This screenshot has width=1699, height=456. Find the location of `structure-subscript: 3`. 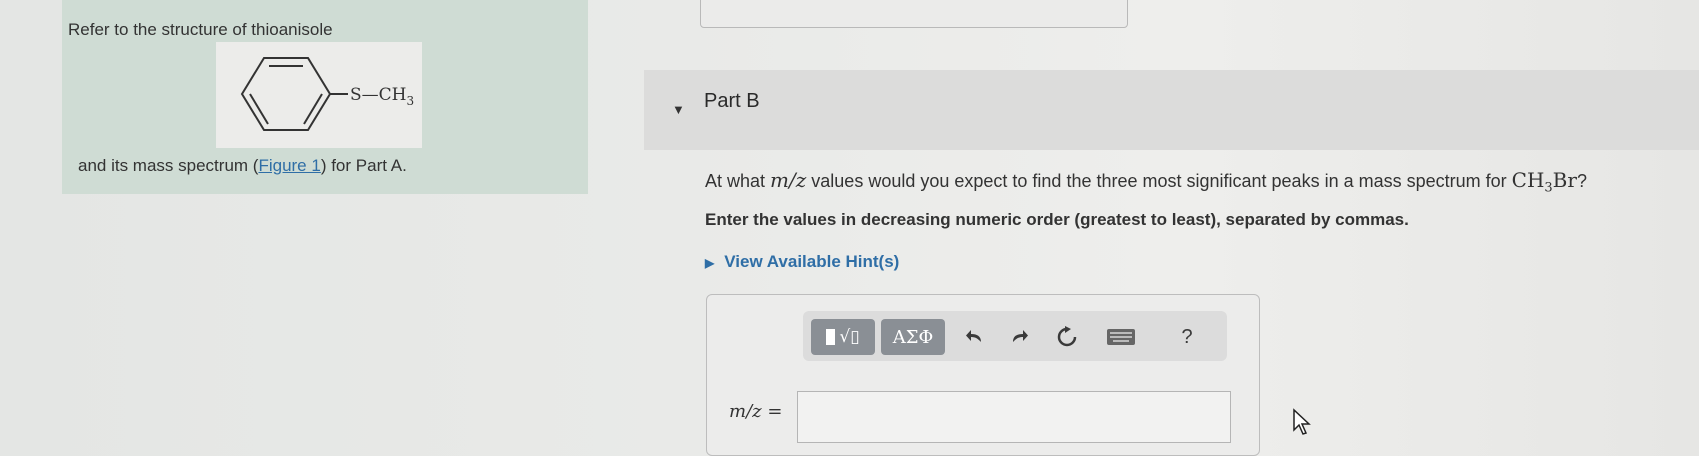

structure-subscript: 3 is located at coordinates (410, 101).